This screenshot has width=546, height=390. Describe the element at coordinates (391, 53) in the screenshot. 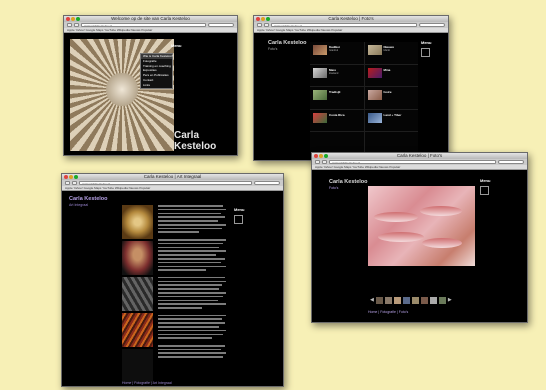

I see `album-cell: Nieuwe Markt` at that location.